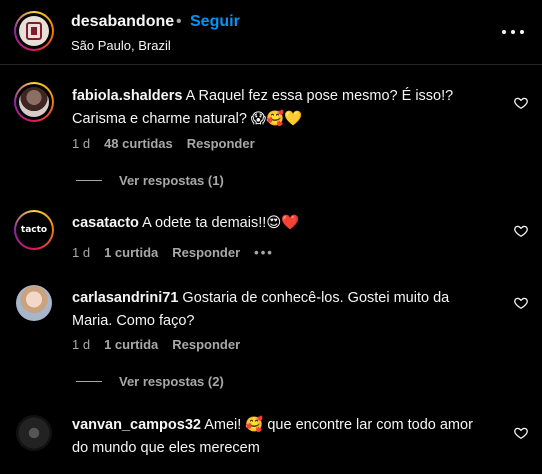 The width and height of the screenshot is (542, 474). I want to click on view-replies-label: Ver respostas (1), so click(171, 180).